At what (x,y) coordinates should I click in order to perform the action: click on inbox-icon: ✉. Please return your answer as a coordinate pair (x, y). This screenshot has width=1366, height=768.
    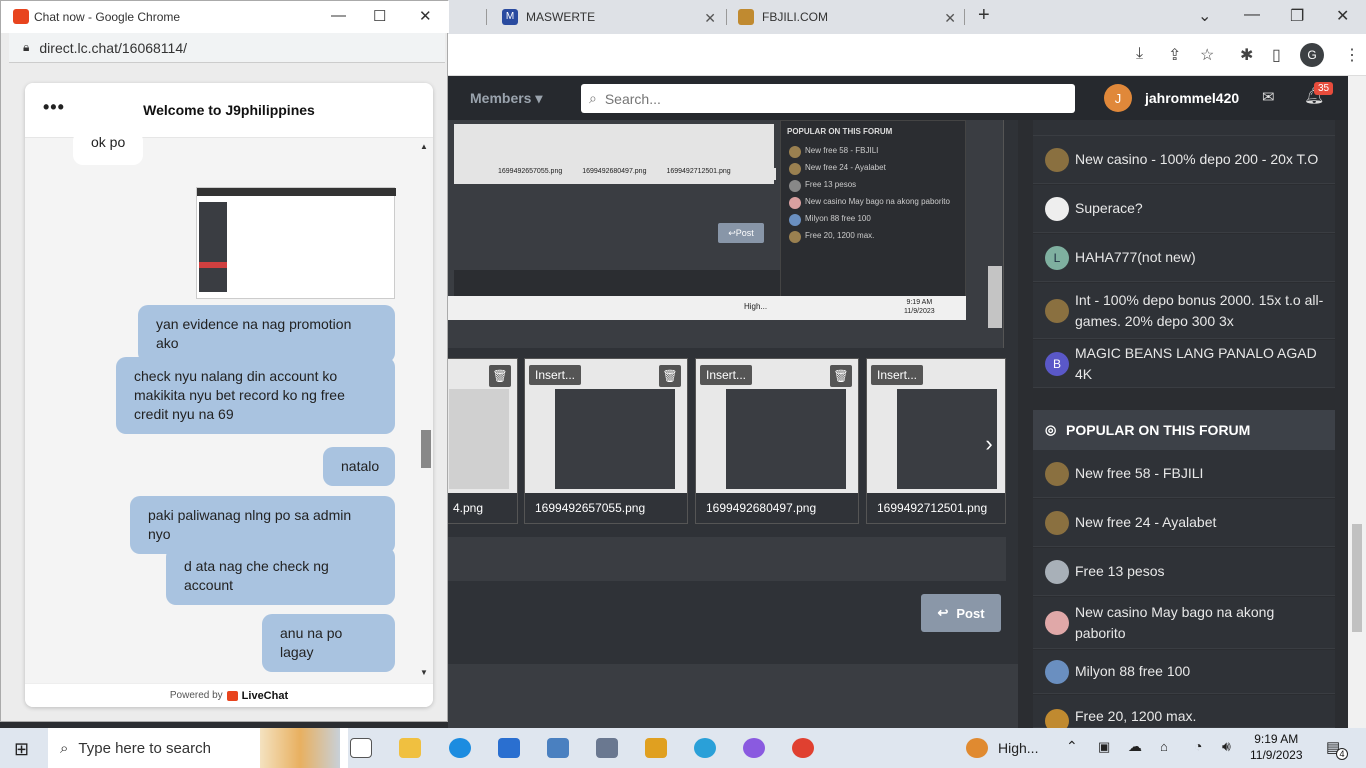
    Looking at the image, I should click on (1268, 97).